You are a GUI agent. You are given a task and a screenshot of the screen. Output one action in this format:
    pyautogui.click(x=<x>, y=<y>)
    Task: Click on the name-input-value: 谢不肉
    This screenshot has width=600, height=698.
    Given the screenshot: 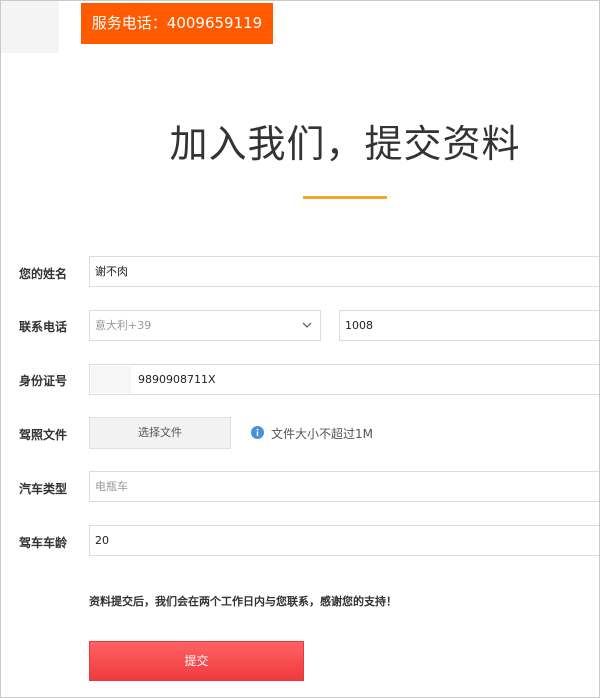 What is the action you would take?
    pyautogui.click(x=111, y=271)
    